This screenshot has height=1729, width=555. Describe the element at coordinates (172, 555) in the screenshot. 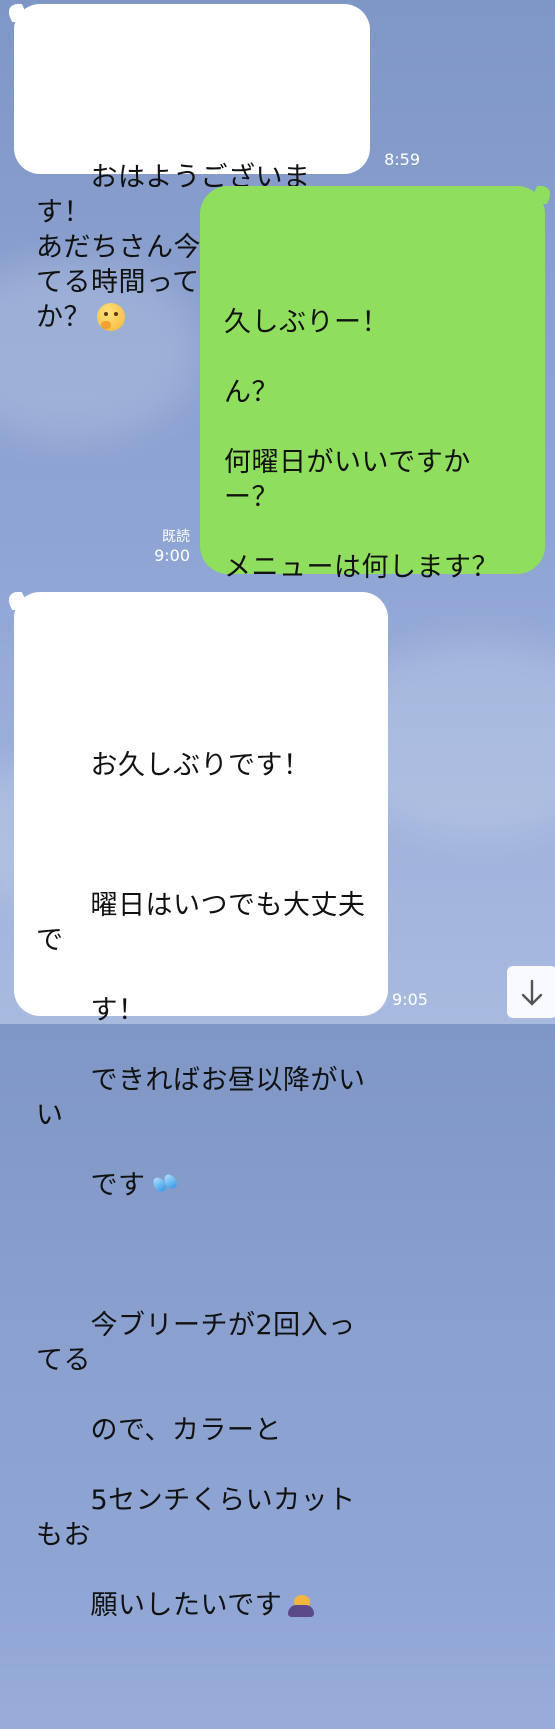

I see `timestamp: 9:00` at that location.